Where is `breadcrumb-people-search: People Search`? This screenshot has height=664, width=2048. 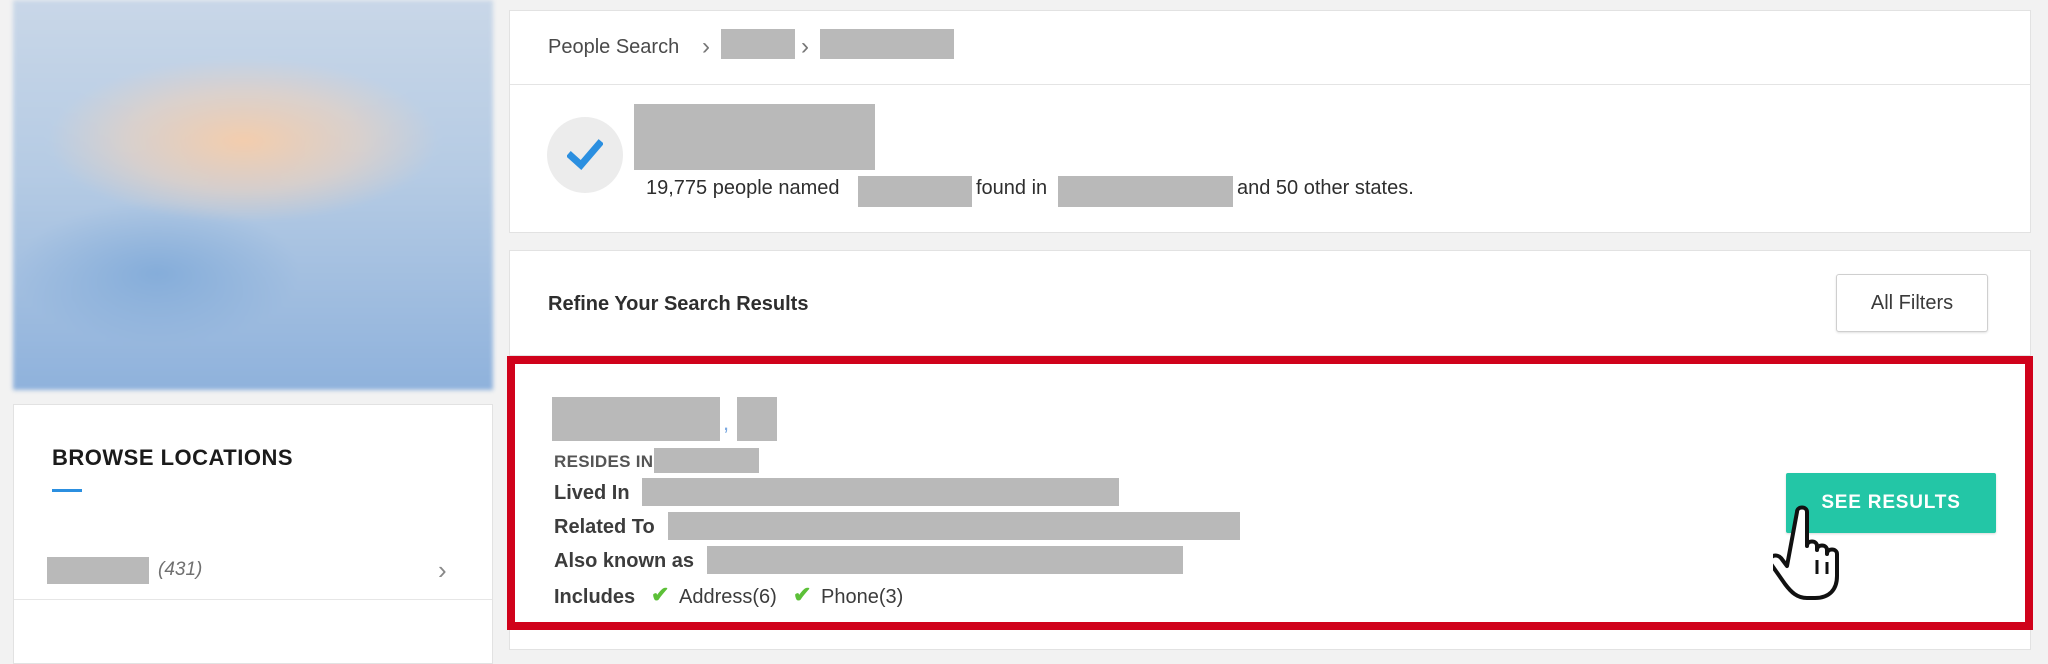 breadcrumb-people-search: People Search is located at coordinates (613, 47).